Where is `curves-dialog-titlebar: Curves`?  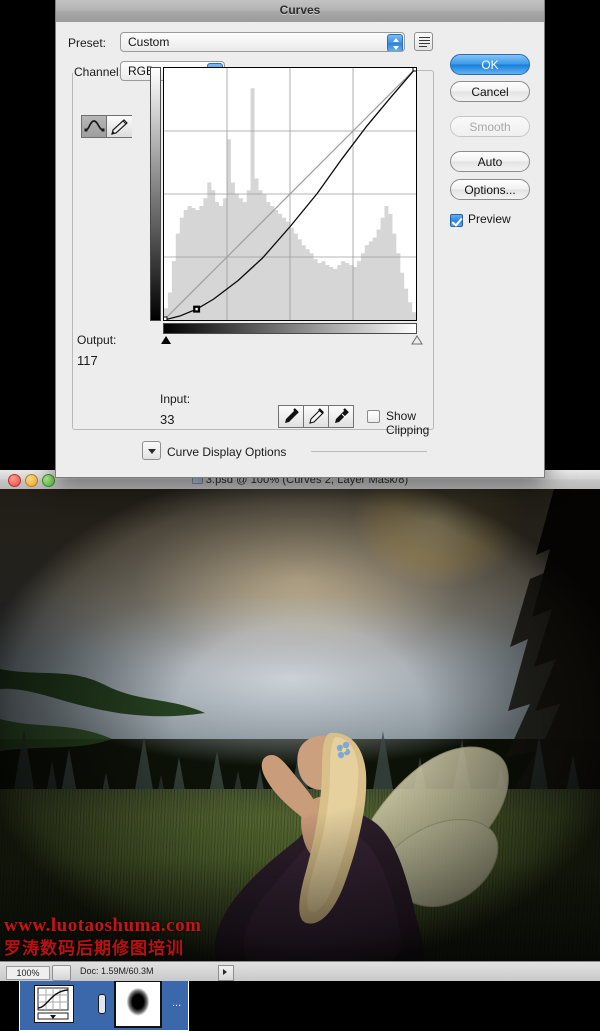 curves-dialog-titlebar: Curves is located at coordinates (300, 11).